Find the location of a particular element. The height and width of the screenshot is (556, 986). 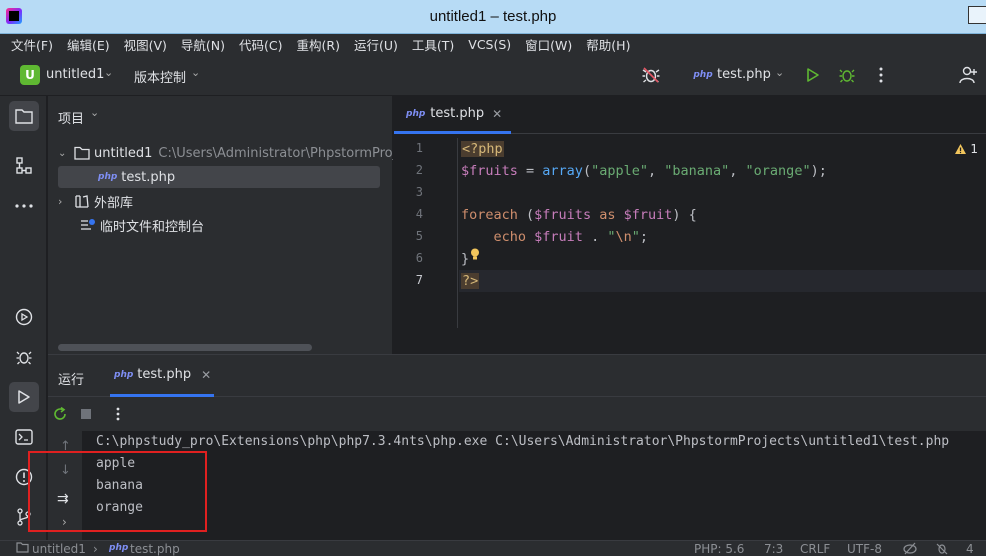

editor-tab-test-php: php test.php ✕ is located at coordinates (452, 115).